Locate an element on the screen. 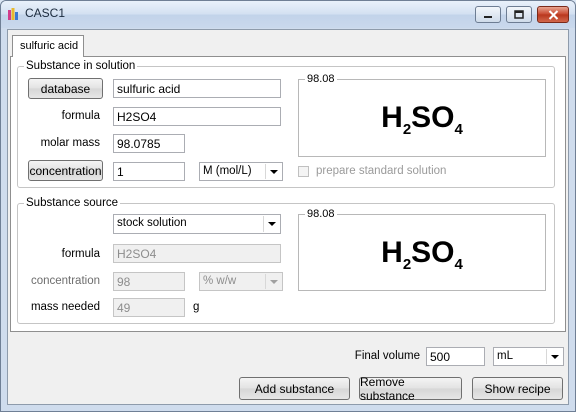 This screenshot has width=576, height=412. show-recipe-button: Show recipe is located at coordinates (517, 388).